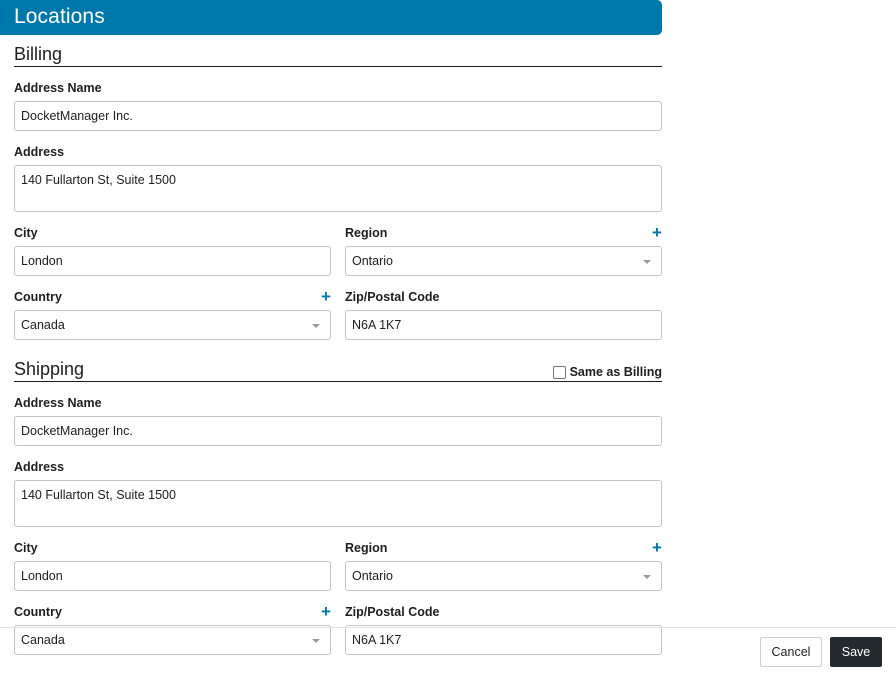  What do you see at coordinates (503, 261) in the screenshot?
I see `billing-region-select: Ontario` at bounding box center [503, 261].